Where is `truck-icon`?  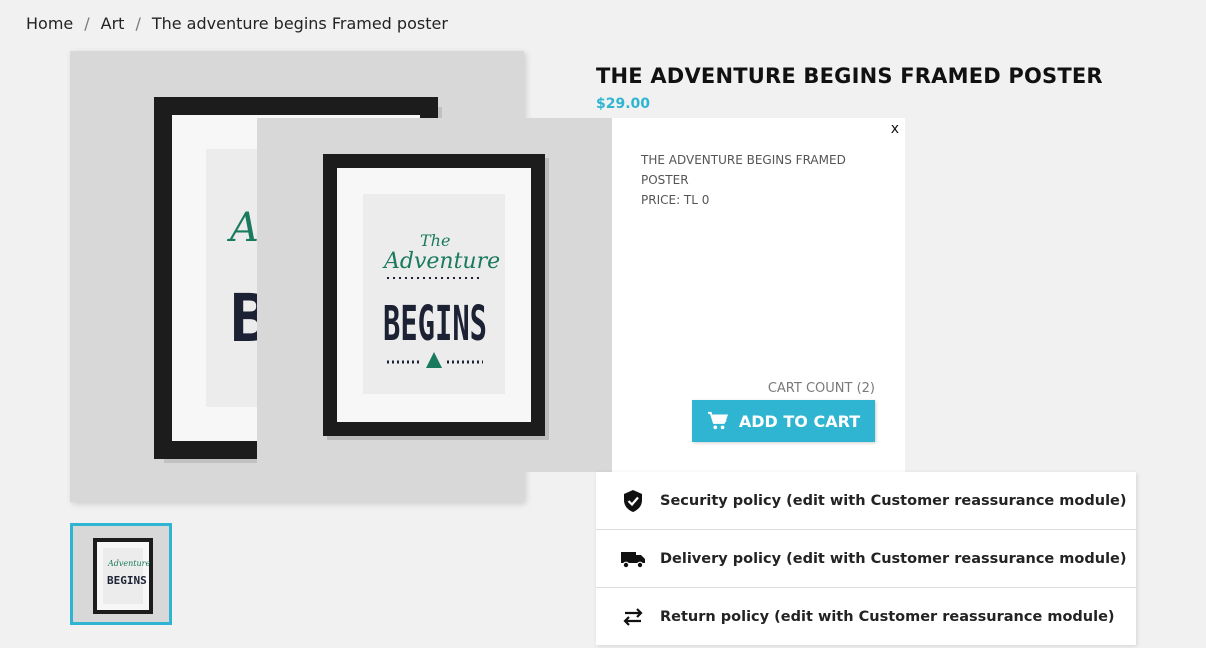 truck-icon is located at coordinates (633, 559).